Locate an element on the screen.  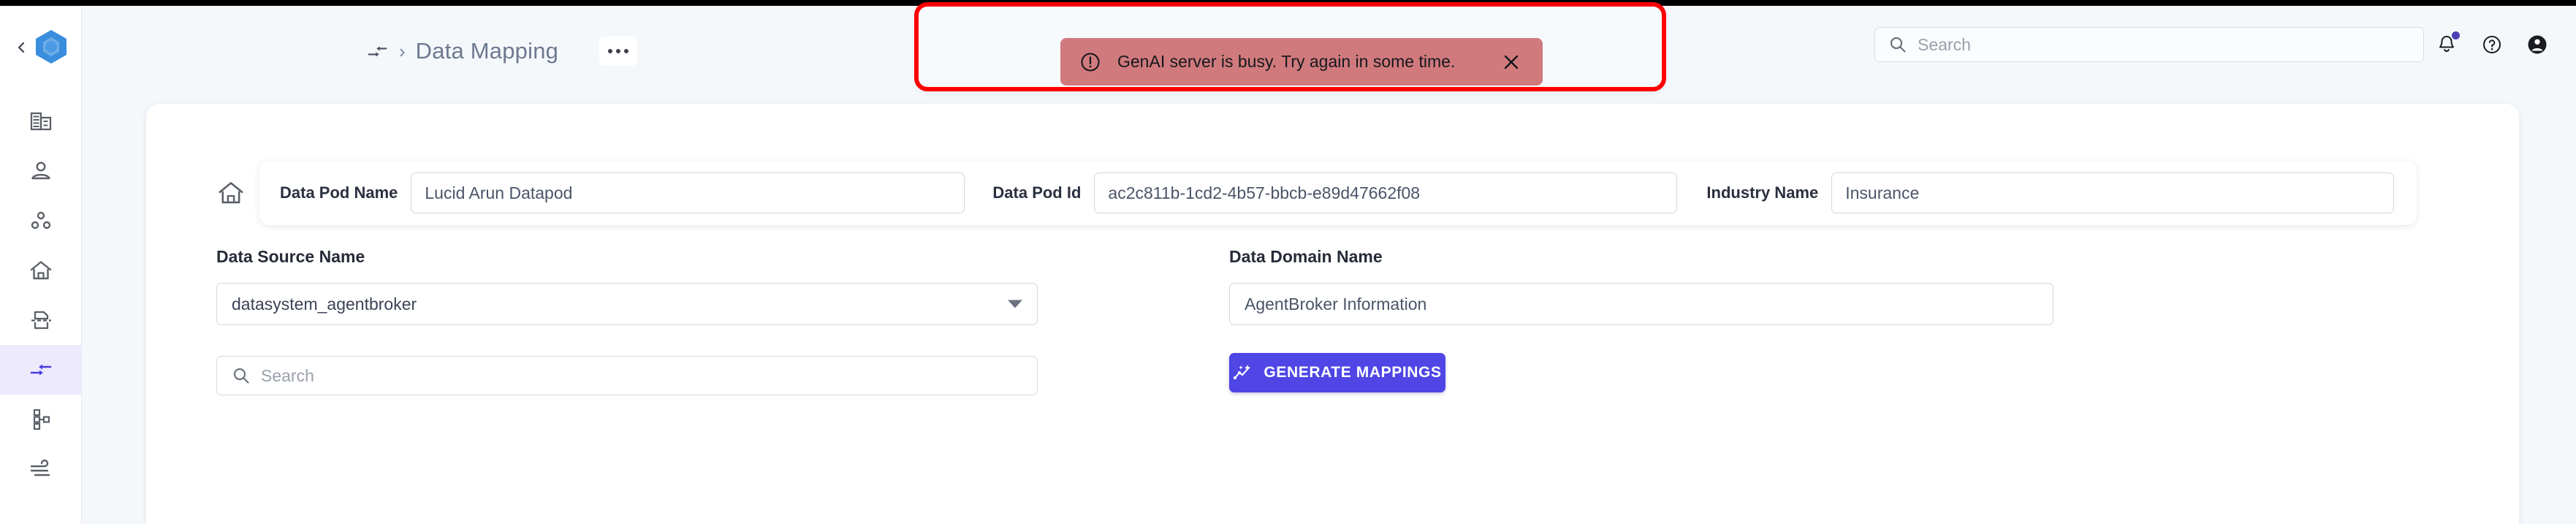
header-actions: Search is located at coordinates (2217, 44).